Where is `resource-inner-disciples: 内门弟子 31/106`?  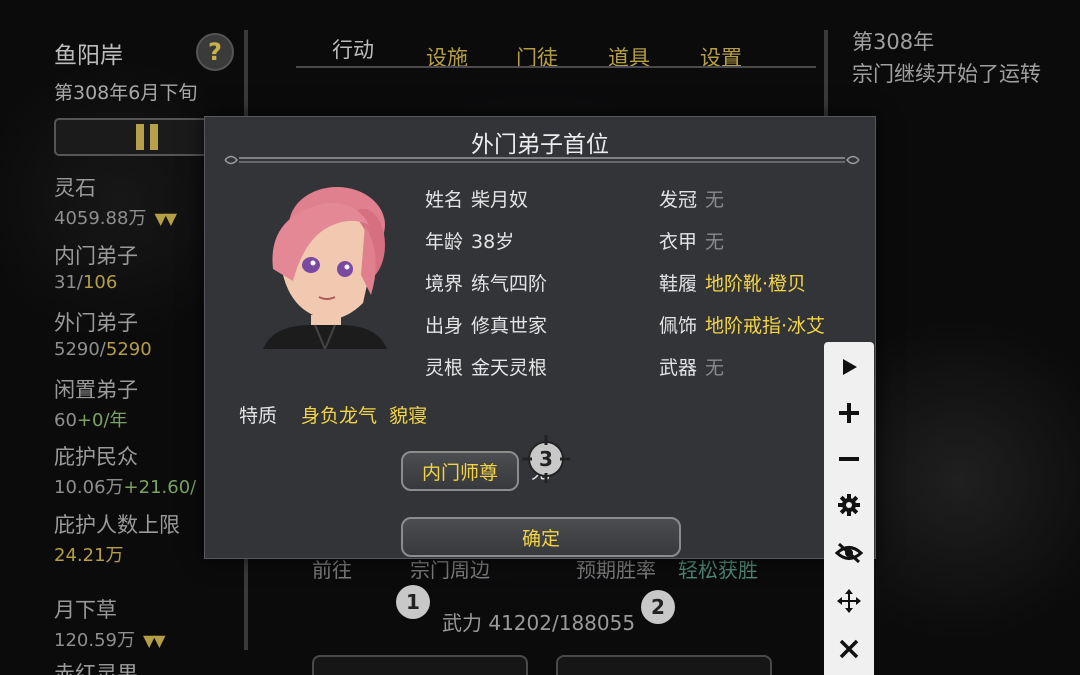
resource-inner-disciples: 内门弟子 31/106 is located at coordinates (96, 266).